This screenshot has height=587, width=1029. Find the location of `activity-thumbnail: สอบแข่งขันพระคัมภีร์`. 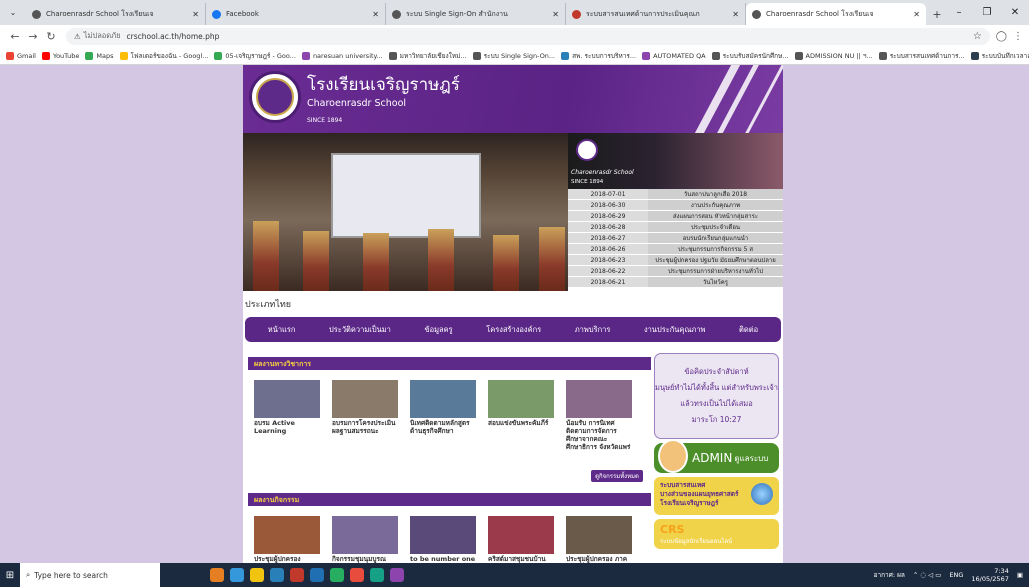

activity-thumbnail: สอบแข่งขันพระคัมภีร์ is located at coordinates (521, 415).